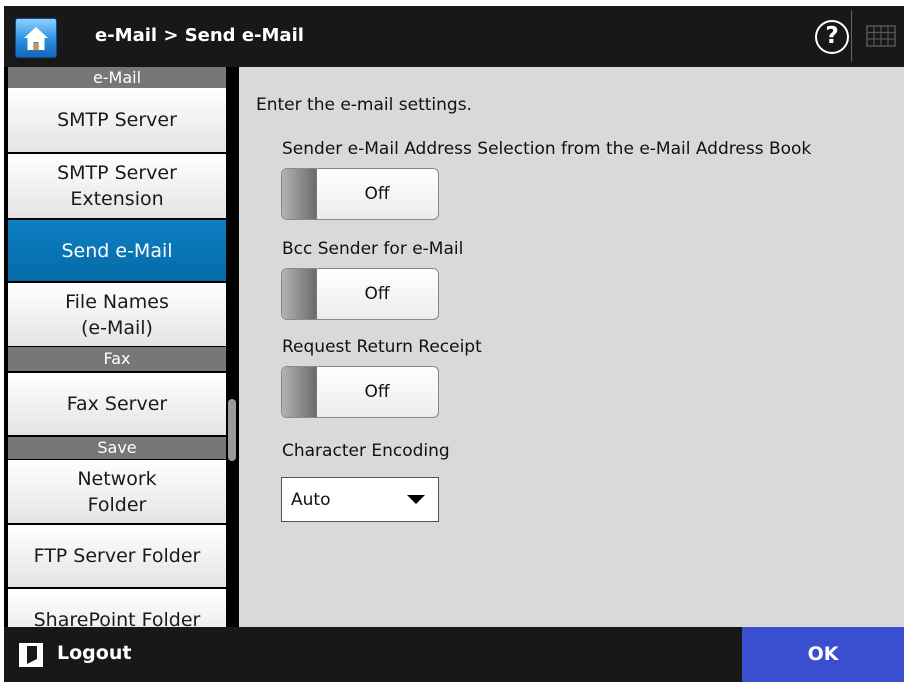  I want to click on sidebar-item-smtp-server-extension: SMTP Server Extension, so click(117, 186).